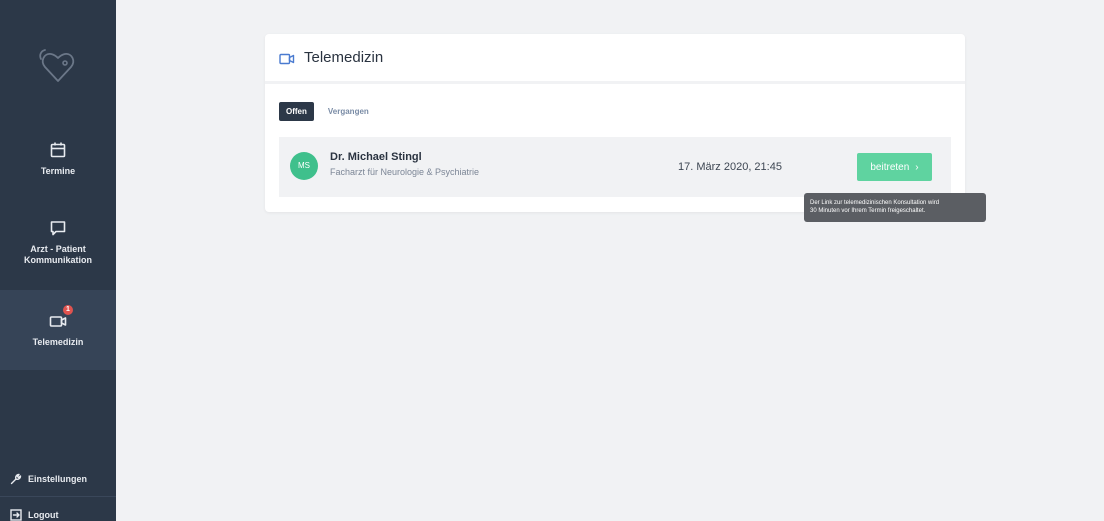  Describe the element at coordinates (16, 515) in the screenshot. I see `logout-icon` at that location.